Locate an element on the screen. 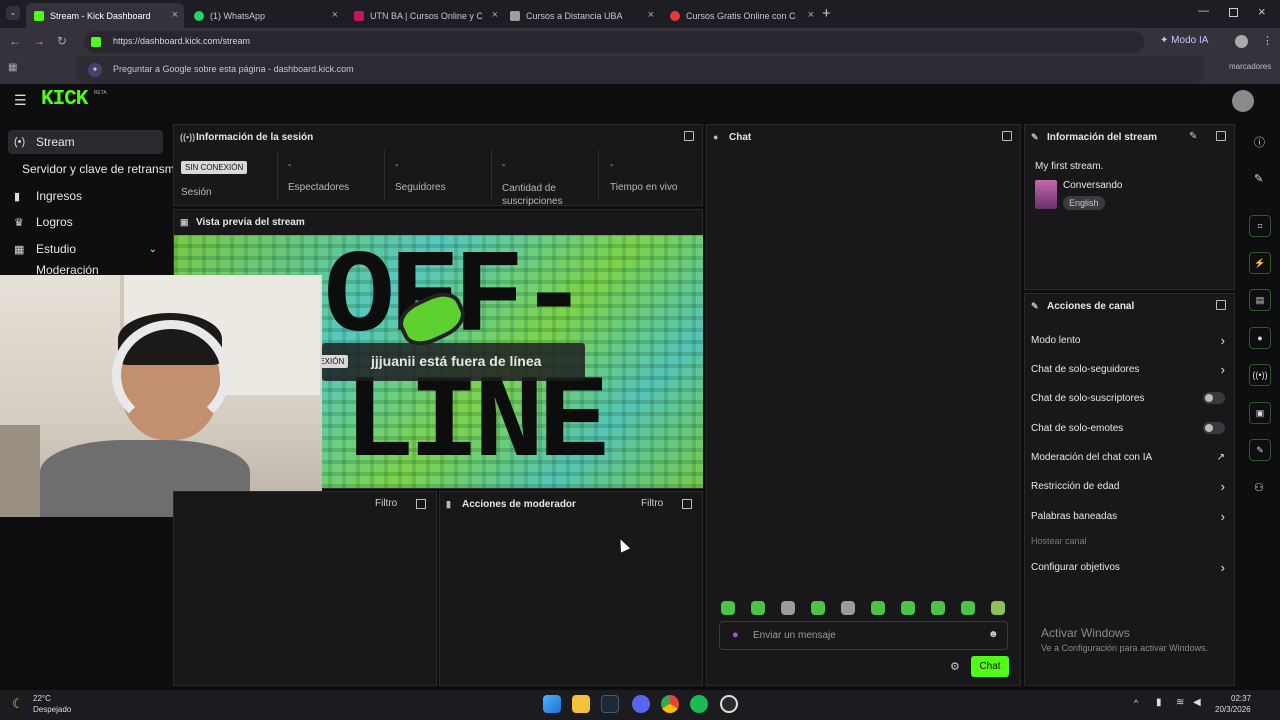  kick-header: ☰ KICK BETA is located at coordinates (640, 102).